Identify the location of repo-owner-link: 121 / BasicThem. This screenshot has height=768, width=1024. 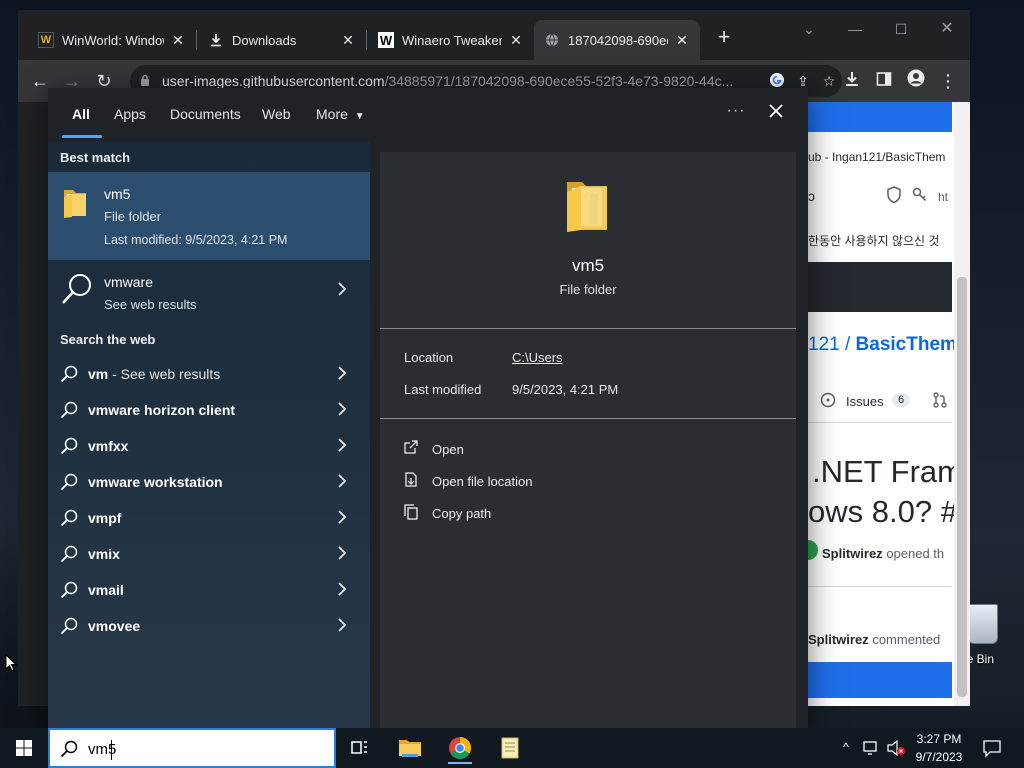
(882, 345).